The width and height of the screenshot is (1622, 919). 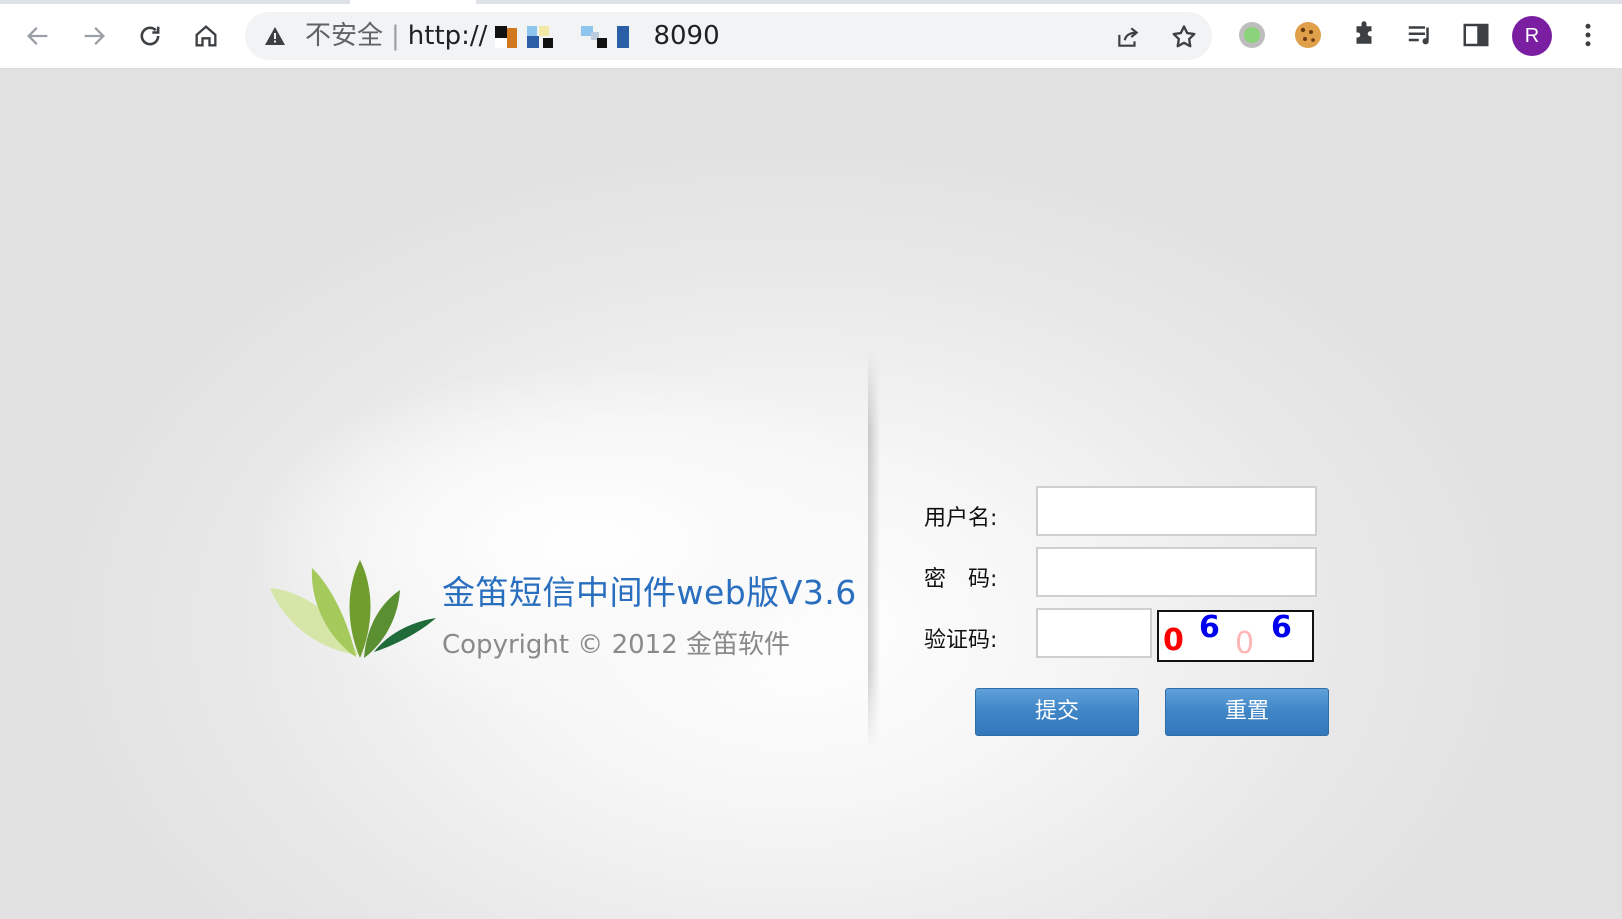 What do you see at coordinates (1281, 627) in the screenshot?
I see `captcha-char-4: 6` at bounding box center [1281, 627].